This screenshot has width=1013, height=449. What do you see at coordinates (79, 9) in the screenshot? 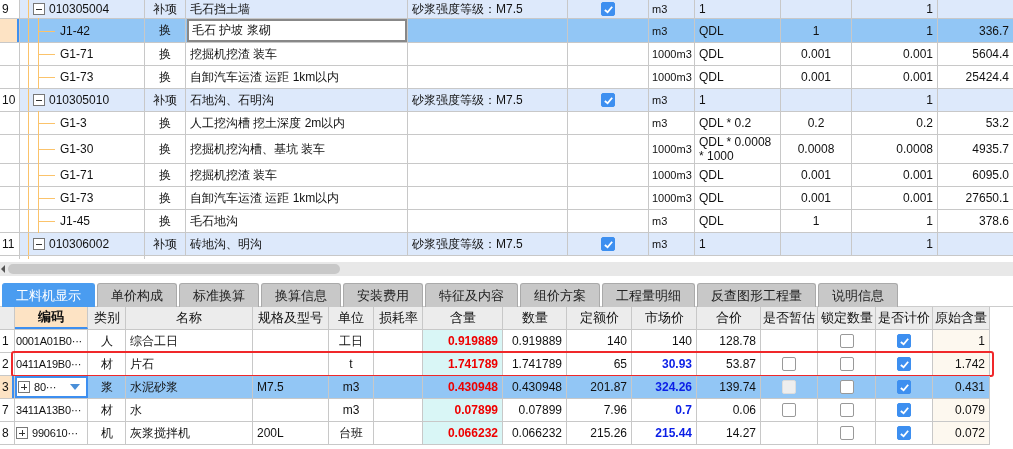
I see `item-code: 010305004` at bounding box center [79, 9].